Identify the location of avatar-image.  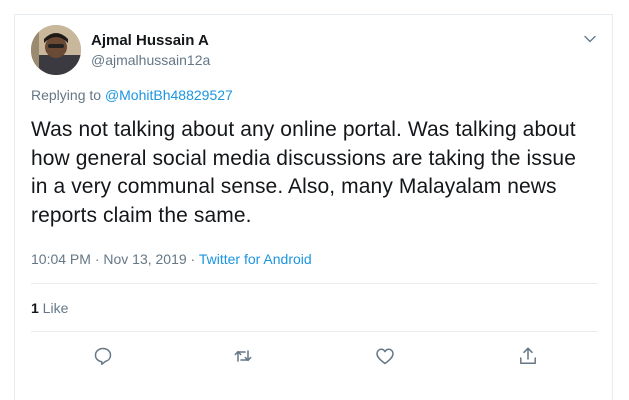
(56, 50).